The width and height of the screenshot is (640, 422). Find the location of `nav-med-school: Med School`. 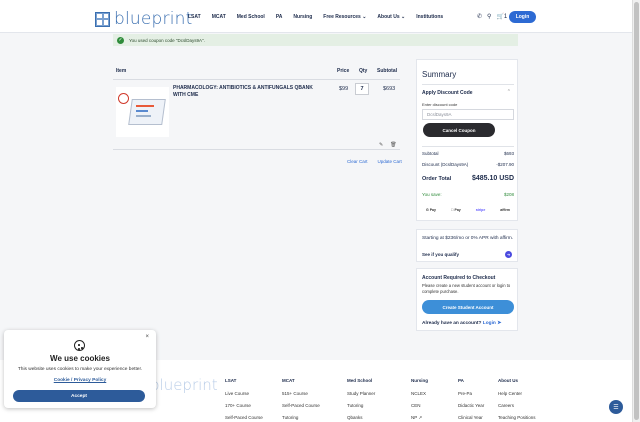

nav-med-school: Med School is located at coordinates (251, 17).